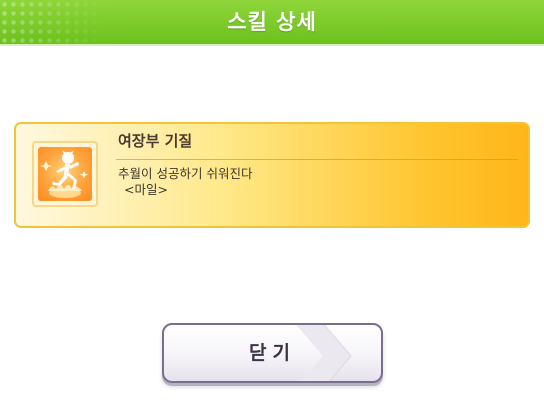 This screenshot has width=544, height=403. I want to click on dialog-title: 스킬 상세, so click(272, 22).